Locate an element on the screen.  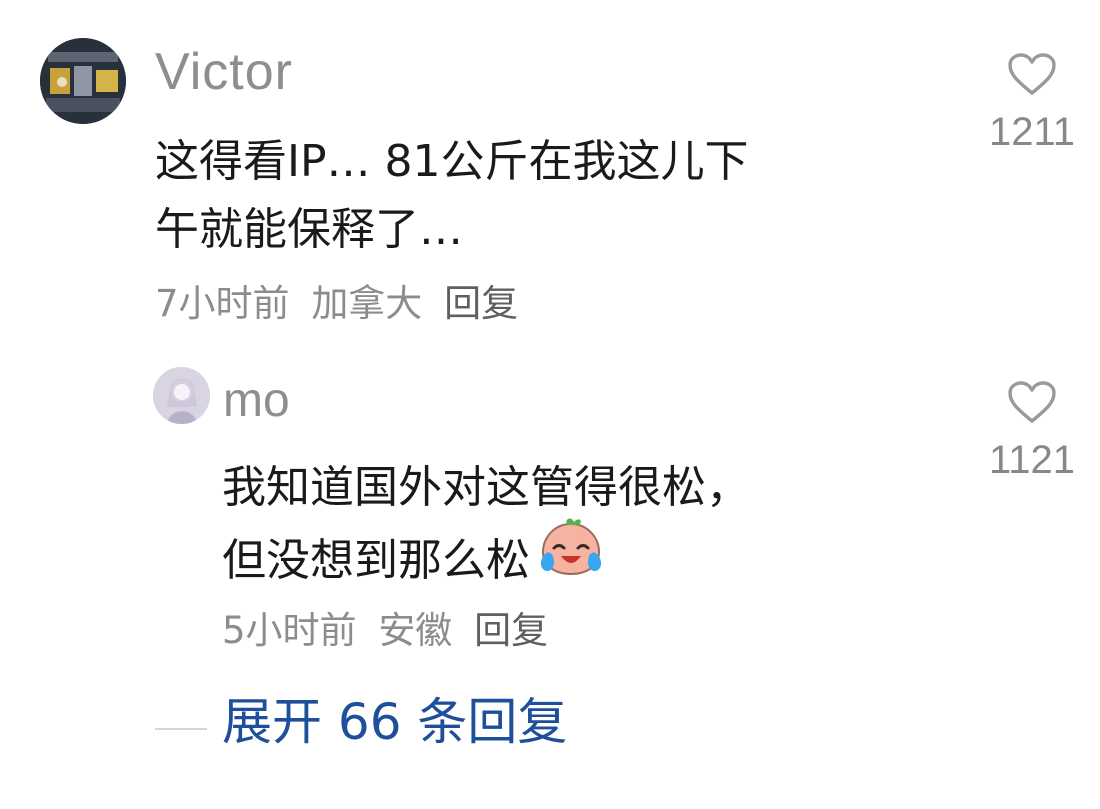
like-count: 1121 is located at coordinates (1031, 460).